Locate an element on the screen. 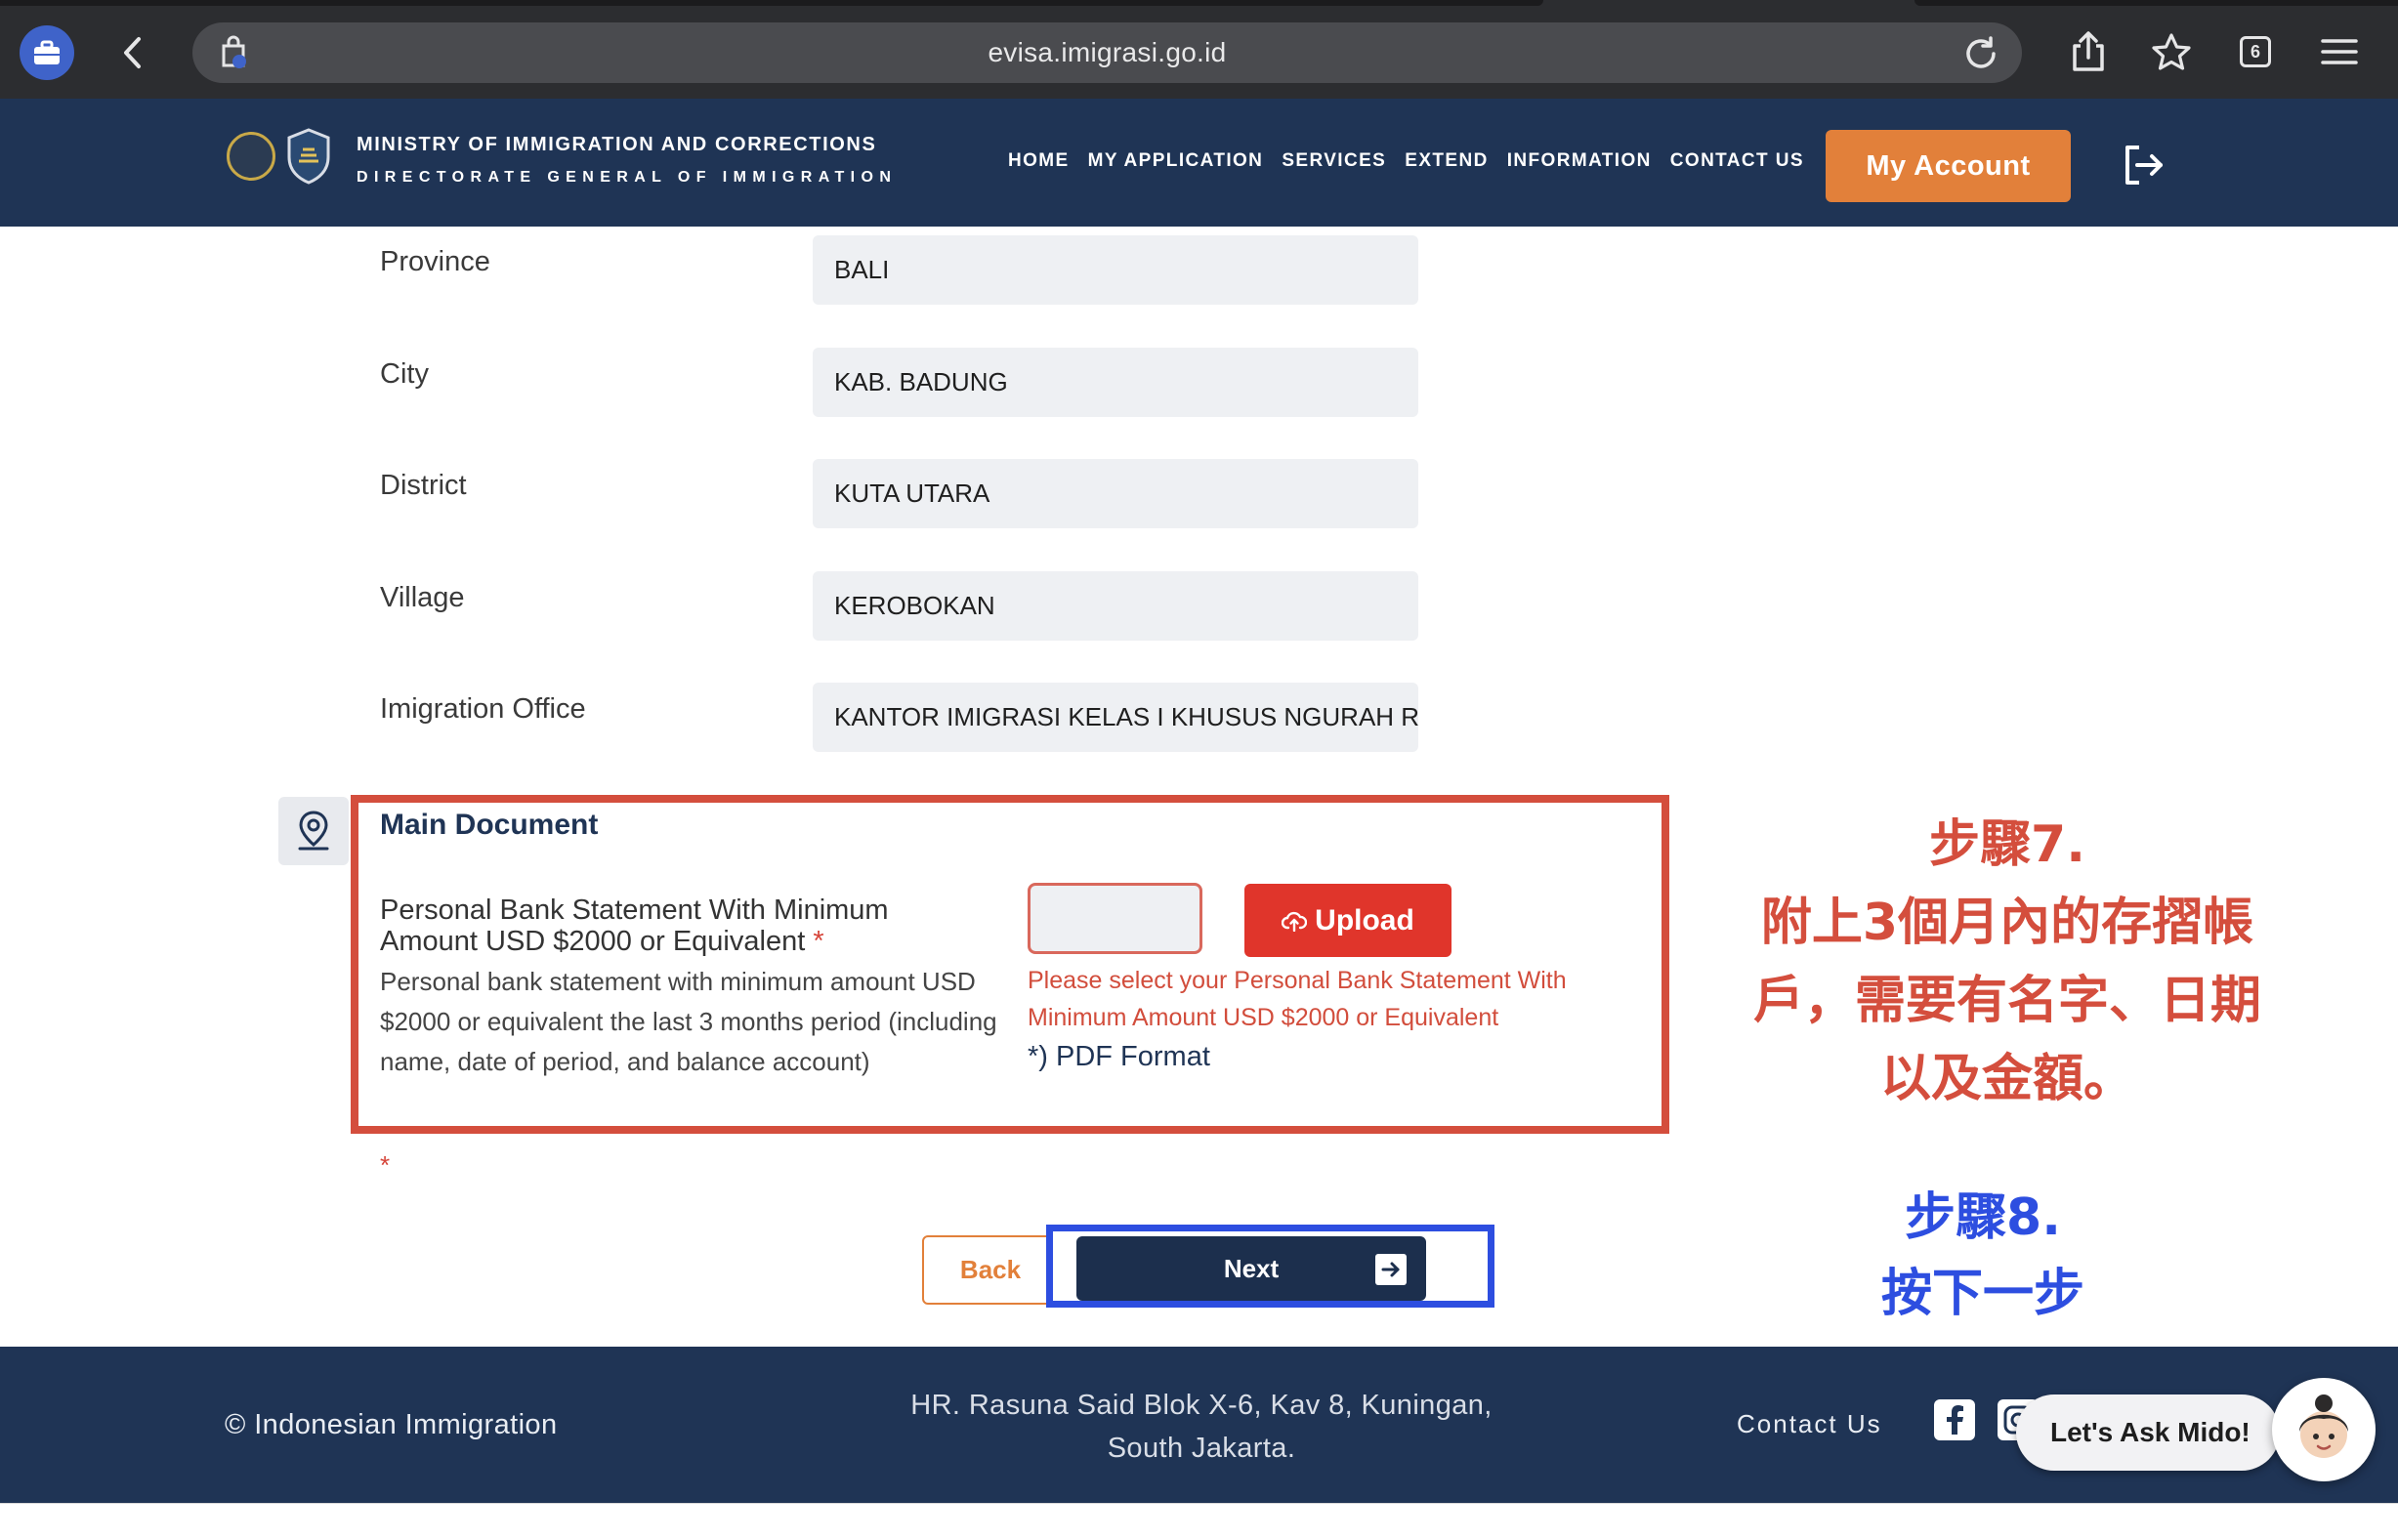 The width and height of the screenshot is (2398, 1540). facebook-icon is located at coordinates (1954, 1419).